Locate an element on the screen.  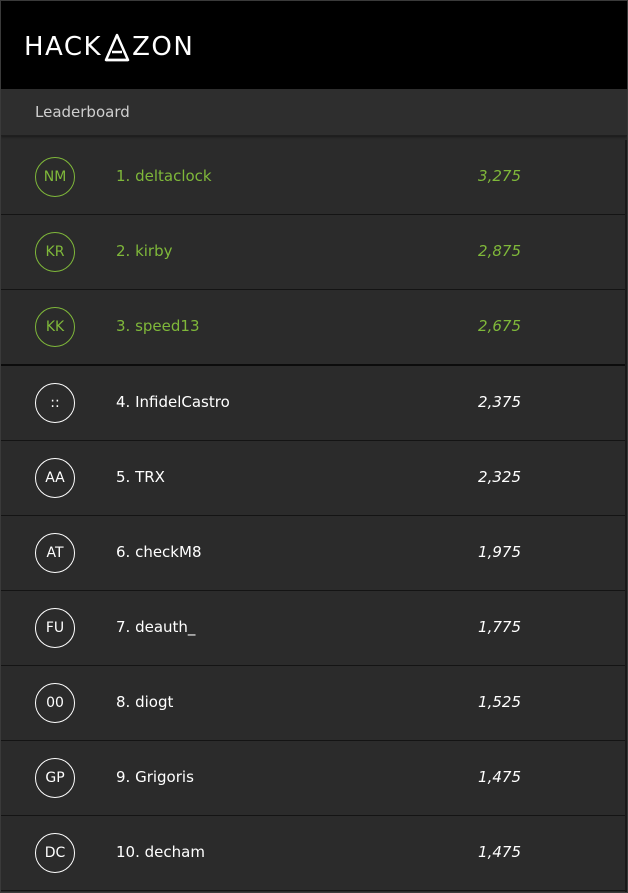
player-name: 6. checkM8 is located at coordinates (158, 552).